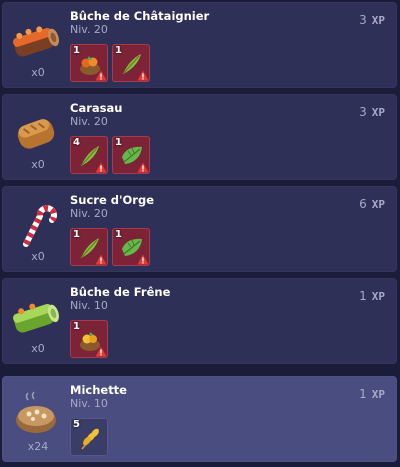 This screenshot has height=467, width=400. I want to click on recipe-name: Sucre d'Orge, so click(112, 200).